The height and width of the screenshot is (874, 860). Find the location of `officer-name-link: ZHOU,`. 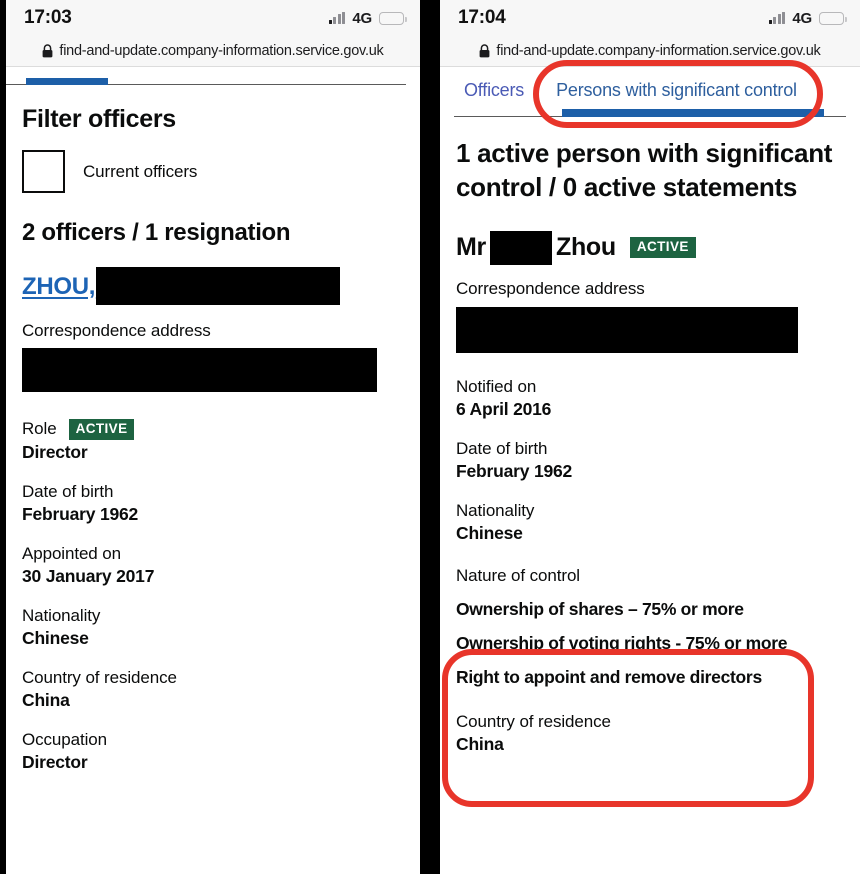

officer-name-link: ZHOU, is located at coordinates (58, 287).